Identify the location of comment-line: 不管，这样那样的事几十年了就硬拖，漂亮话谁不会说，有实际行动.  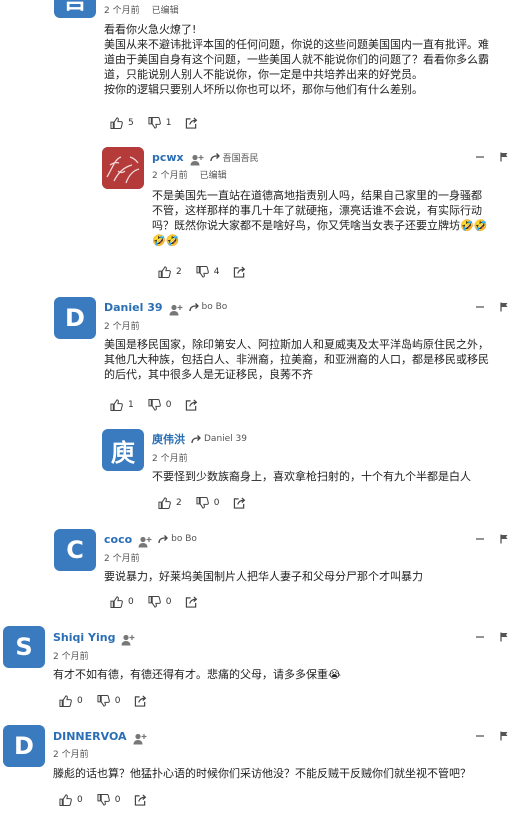
(317, 210).